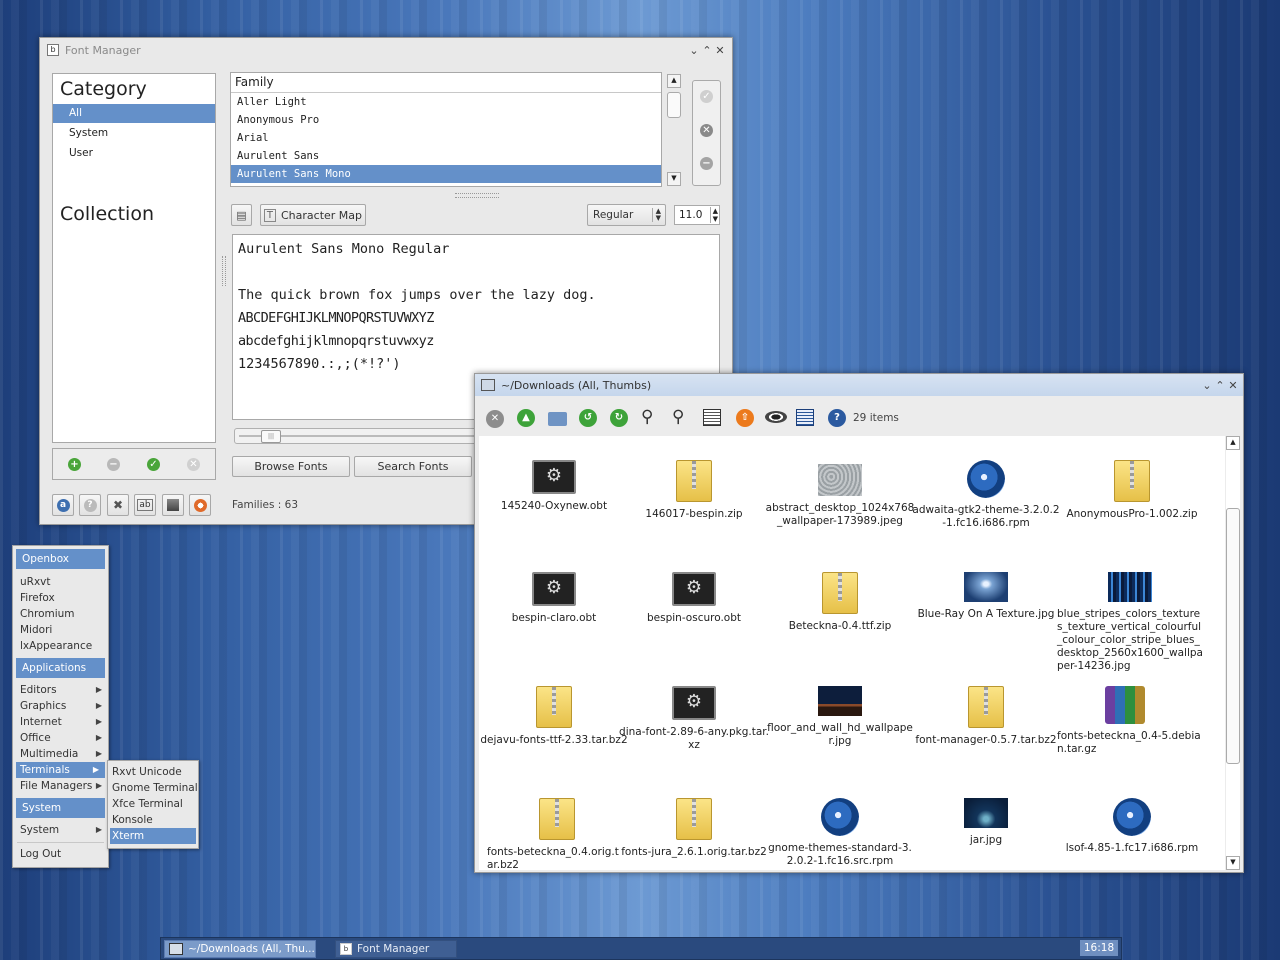 The width and height of the screenshot is (1280, 960). I want to click on remove-collection-icon: −, so click(113, 464).